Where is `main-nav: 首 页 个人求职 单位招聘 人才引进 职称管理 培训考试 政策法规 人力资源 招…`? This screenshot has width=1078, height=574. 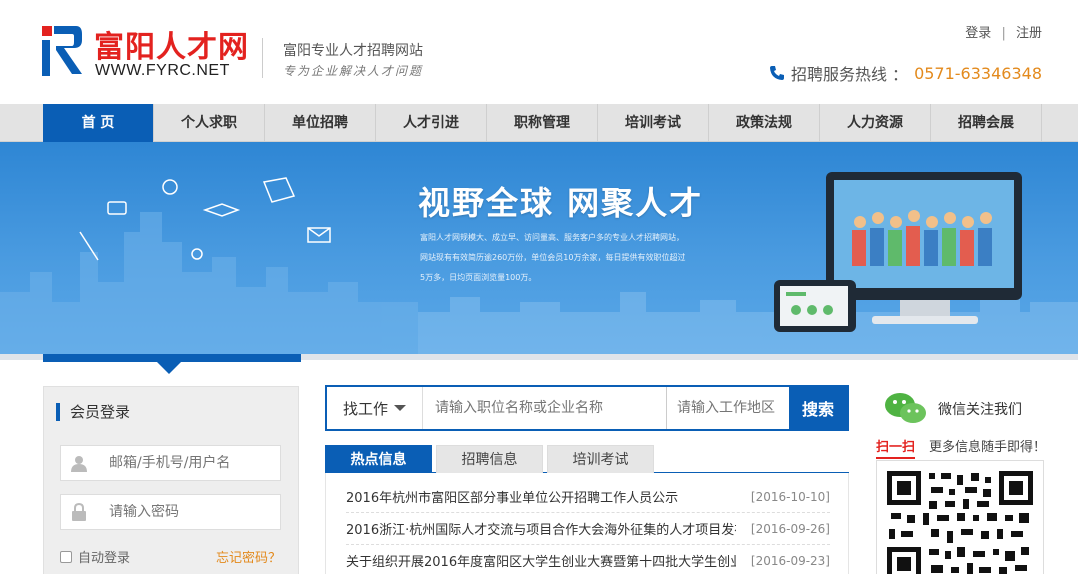 main-nav: 首 页 个人求职 单位招聘 人才引进 职称管理 培训考试 政策法规 人力资源 招… is located at coordinates (539, 123).